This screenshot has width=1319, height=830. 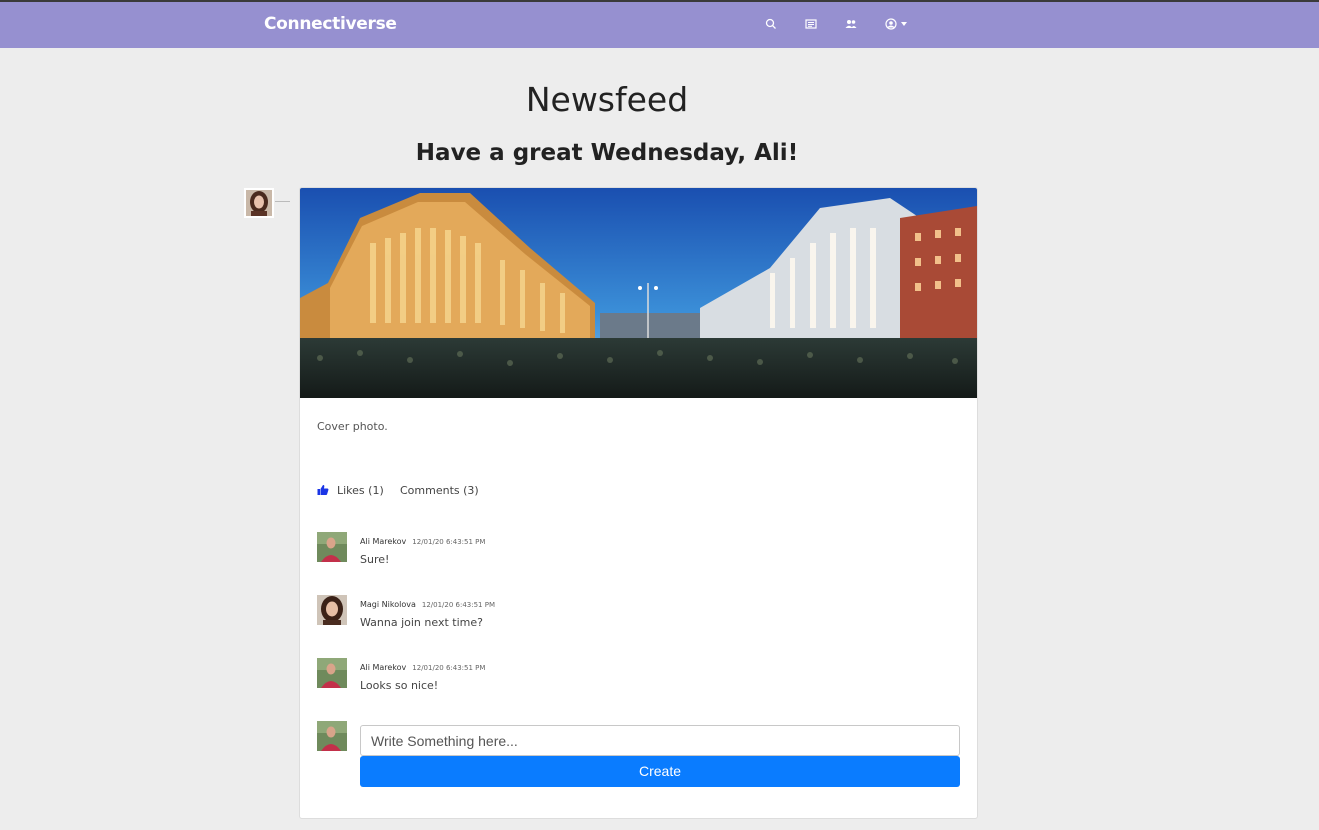 What do you see at coordinates (638, 293) in the screenshot?
I see `post-cover-image` at bounding box center [638, 293].